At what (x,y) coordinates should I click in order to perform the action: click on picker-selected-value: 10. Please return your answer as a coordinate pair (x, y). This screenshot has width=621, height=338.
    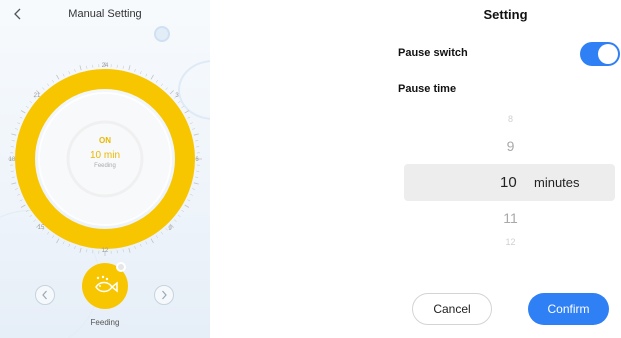
    Looking at the image, I should click on (508, 182).